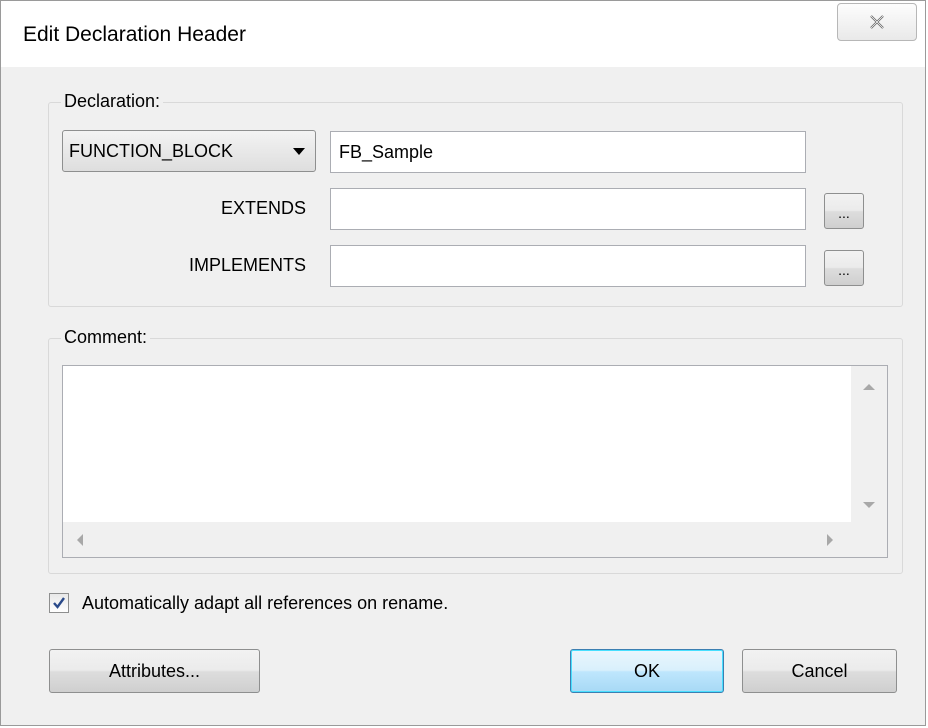 This screenshot has width=928, height=728. Describe the element at coordinates (830, 540) in the screenshot. I see `scroll-right-icon` at that location.